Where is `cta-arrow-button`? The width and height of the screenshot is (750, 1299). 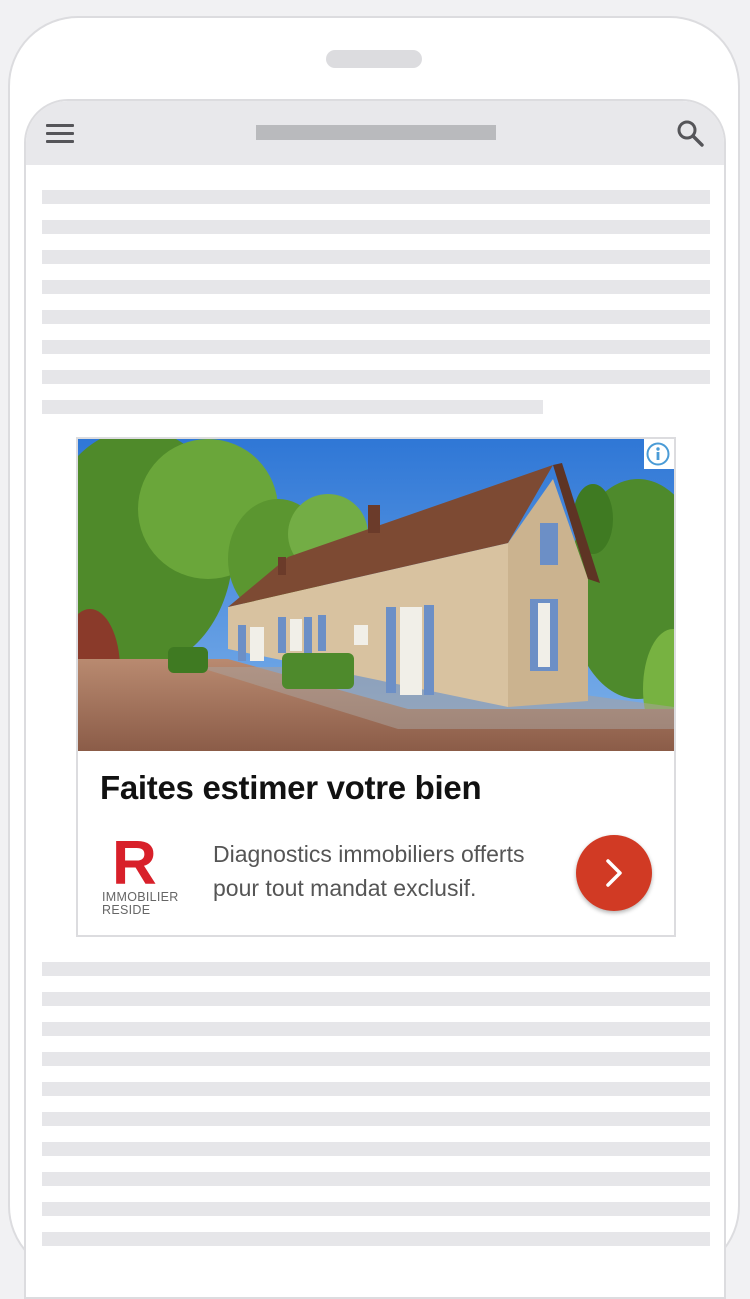 cta-arrow-button is located at coordinates (614, 873).